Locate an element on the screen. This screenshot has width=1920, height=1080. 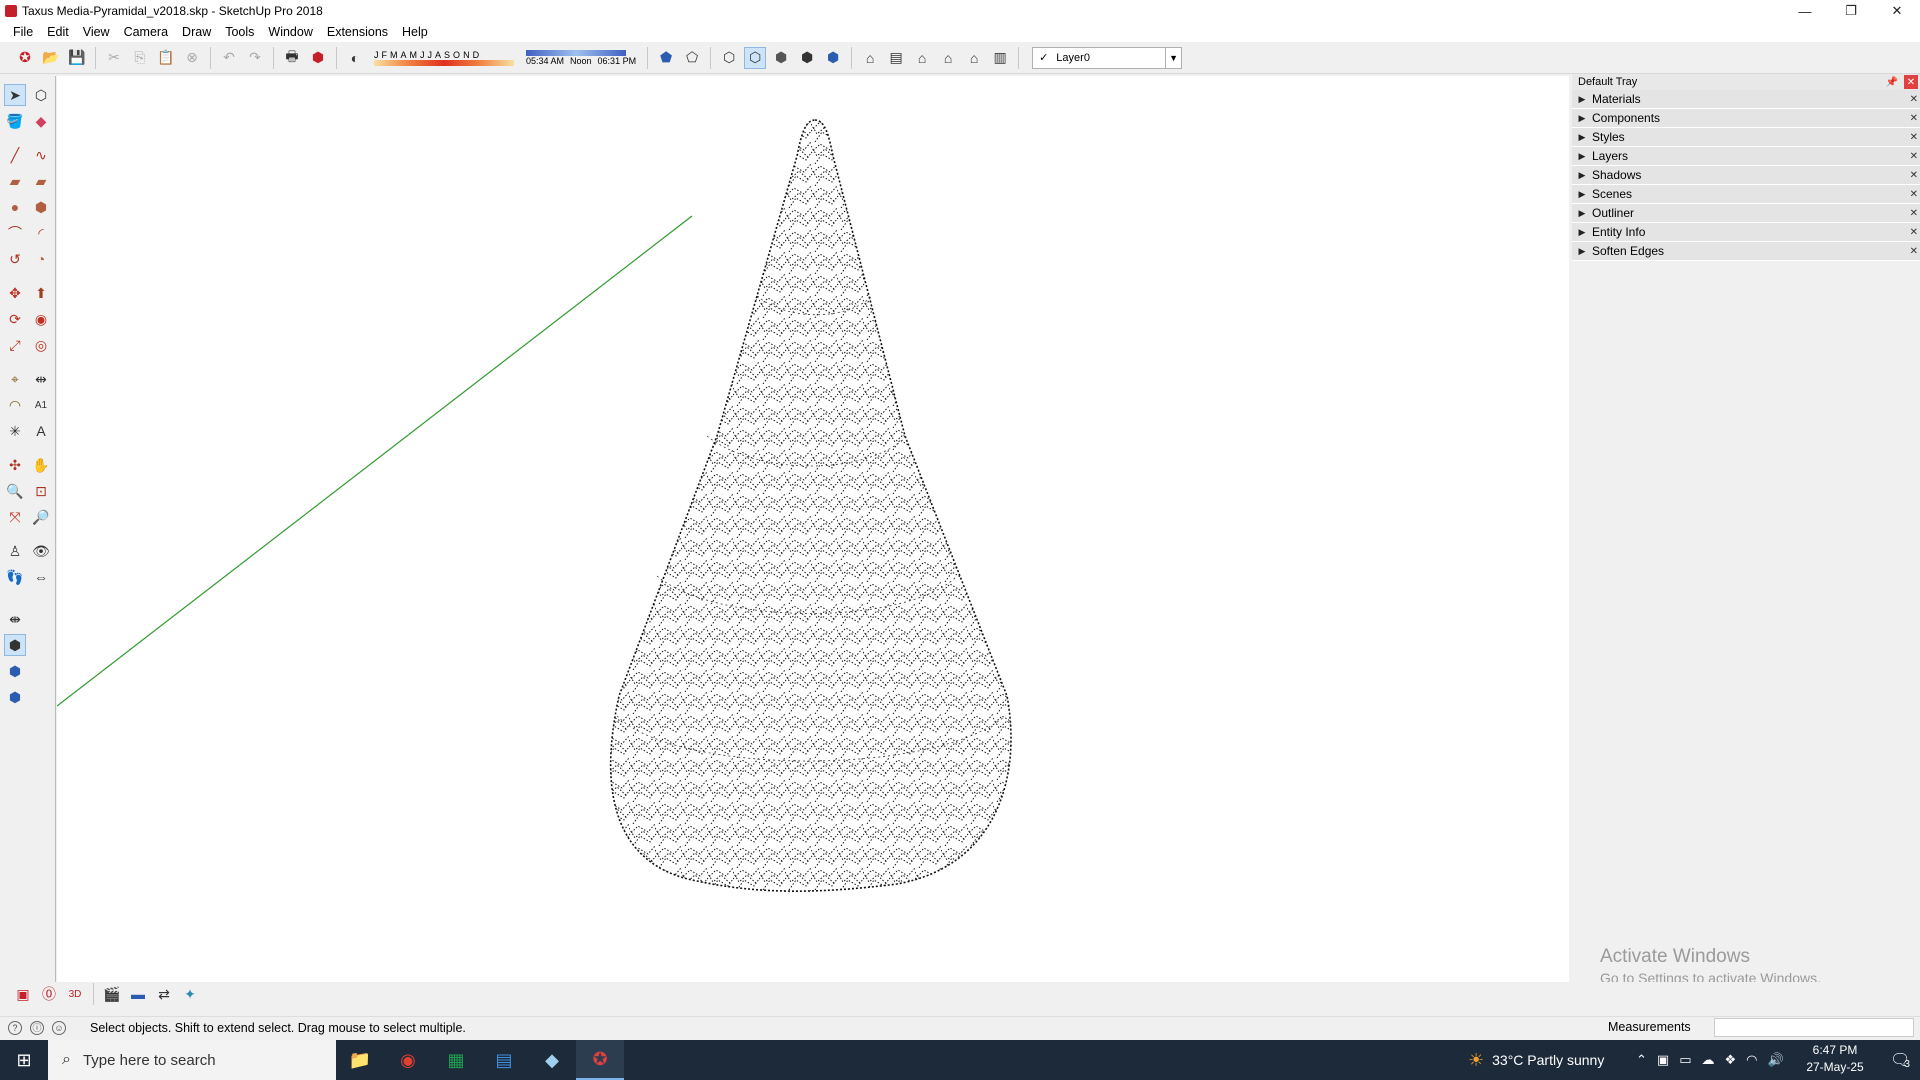
app-icon: ◆ is located at coordinates (552, 1060).